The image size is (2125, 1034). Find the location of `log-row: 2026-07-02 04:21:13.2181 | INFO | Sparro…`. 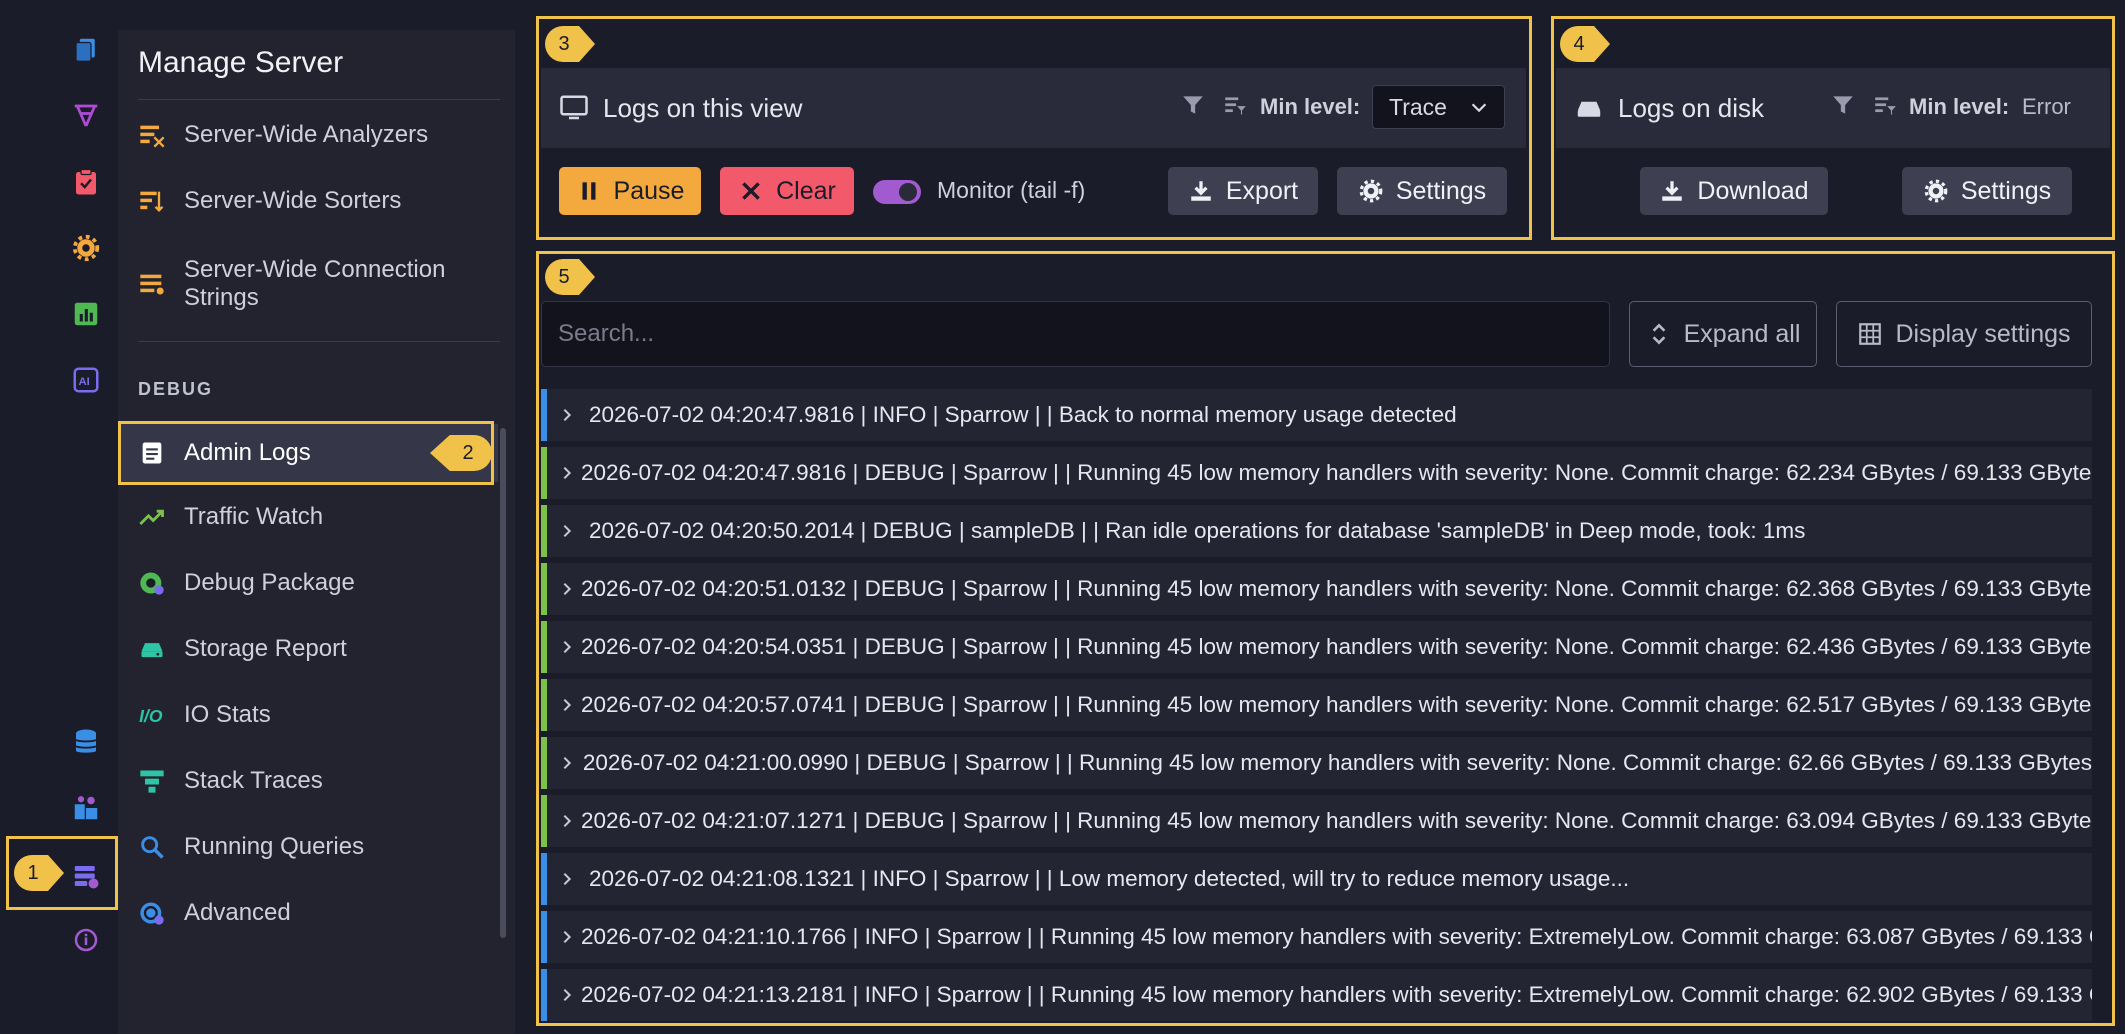

log-row: 2026-07-02 04:21:13.2181 | INFO | Sparro… is located at coordinates (1316, 995).